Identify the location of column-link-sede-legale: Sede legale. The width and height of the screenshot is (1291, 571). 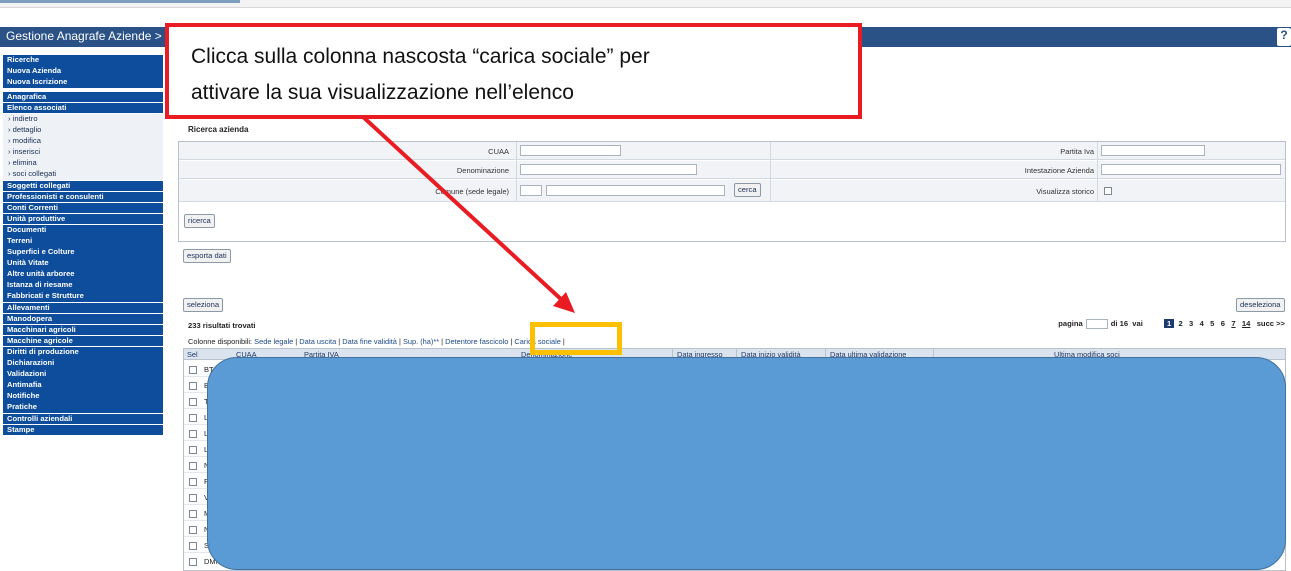
(273, 341).